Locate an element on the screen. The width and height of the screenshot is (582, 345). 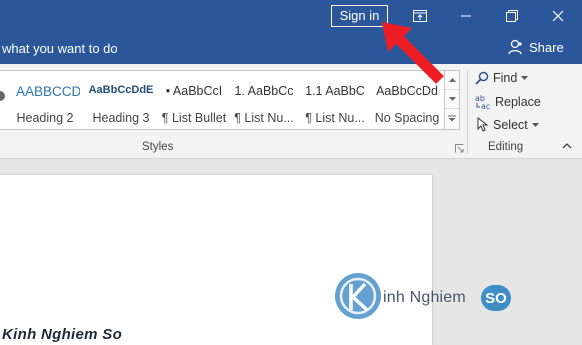
title-bar: Sign in is located at coordinates (291, 16).